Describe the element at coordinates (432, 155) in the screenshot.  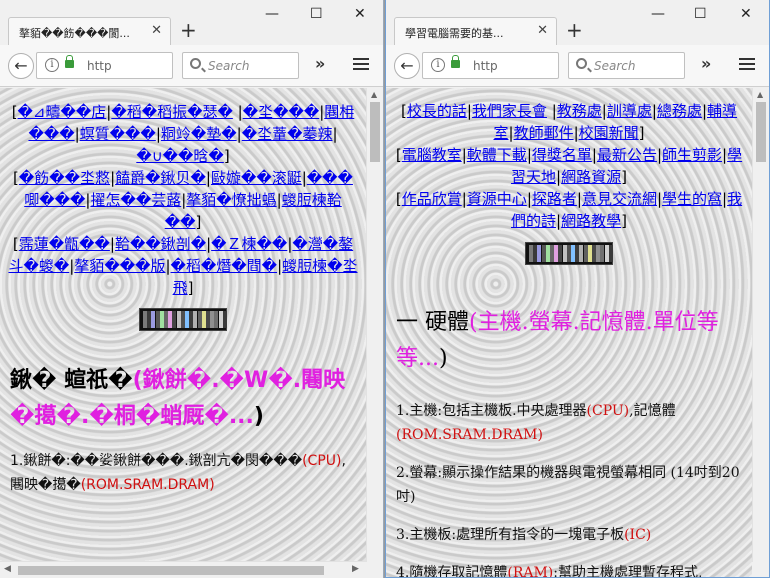
I see `nav-link: 電腦教室` at that location.